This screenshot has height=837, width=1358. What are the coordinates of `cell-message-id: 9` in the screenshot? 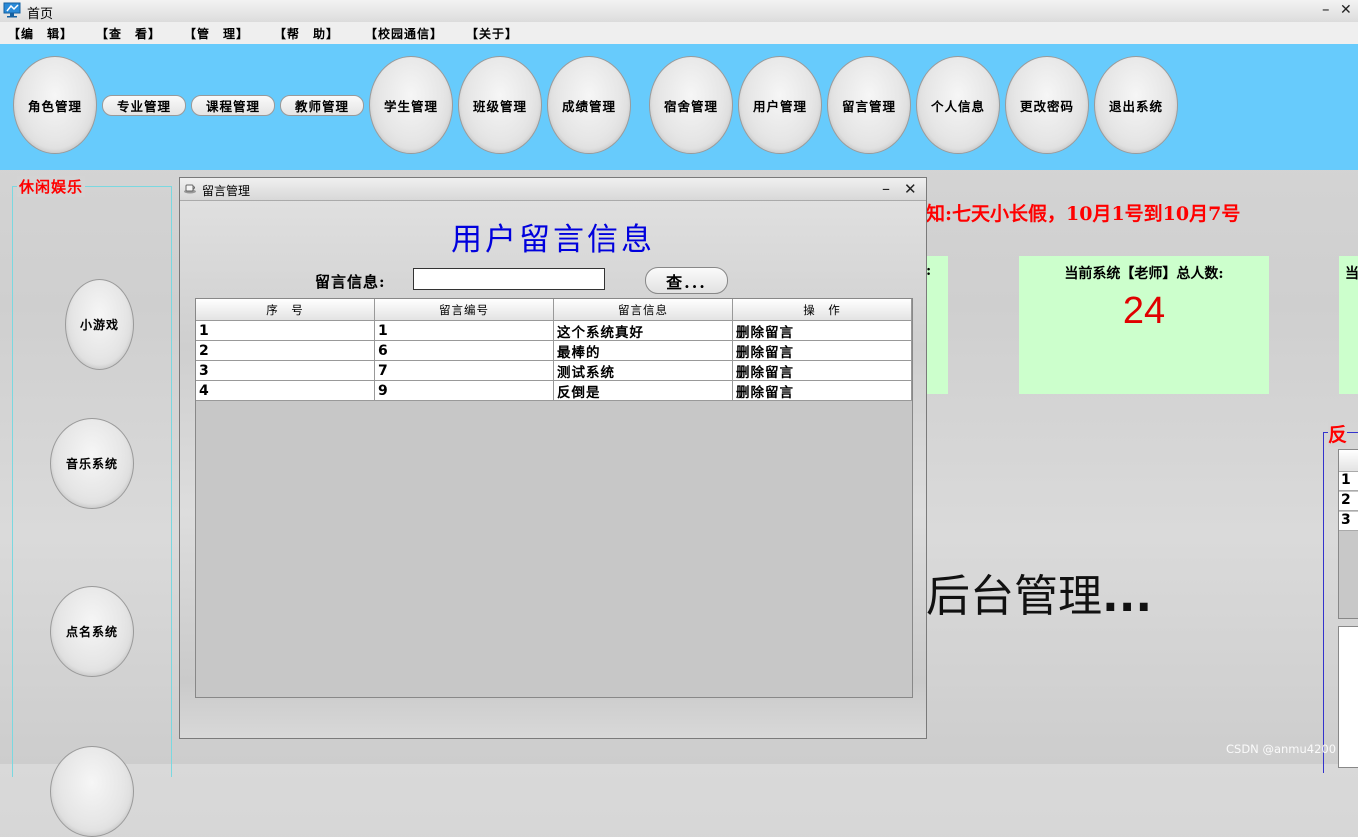 It's located at (464, 391).